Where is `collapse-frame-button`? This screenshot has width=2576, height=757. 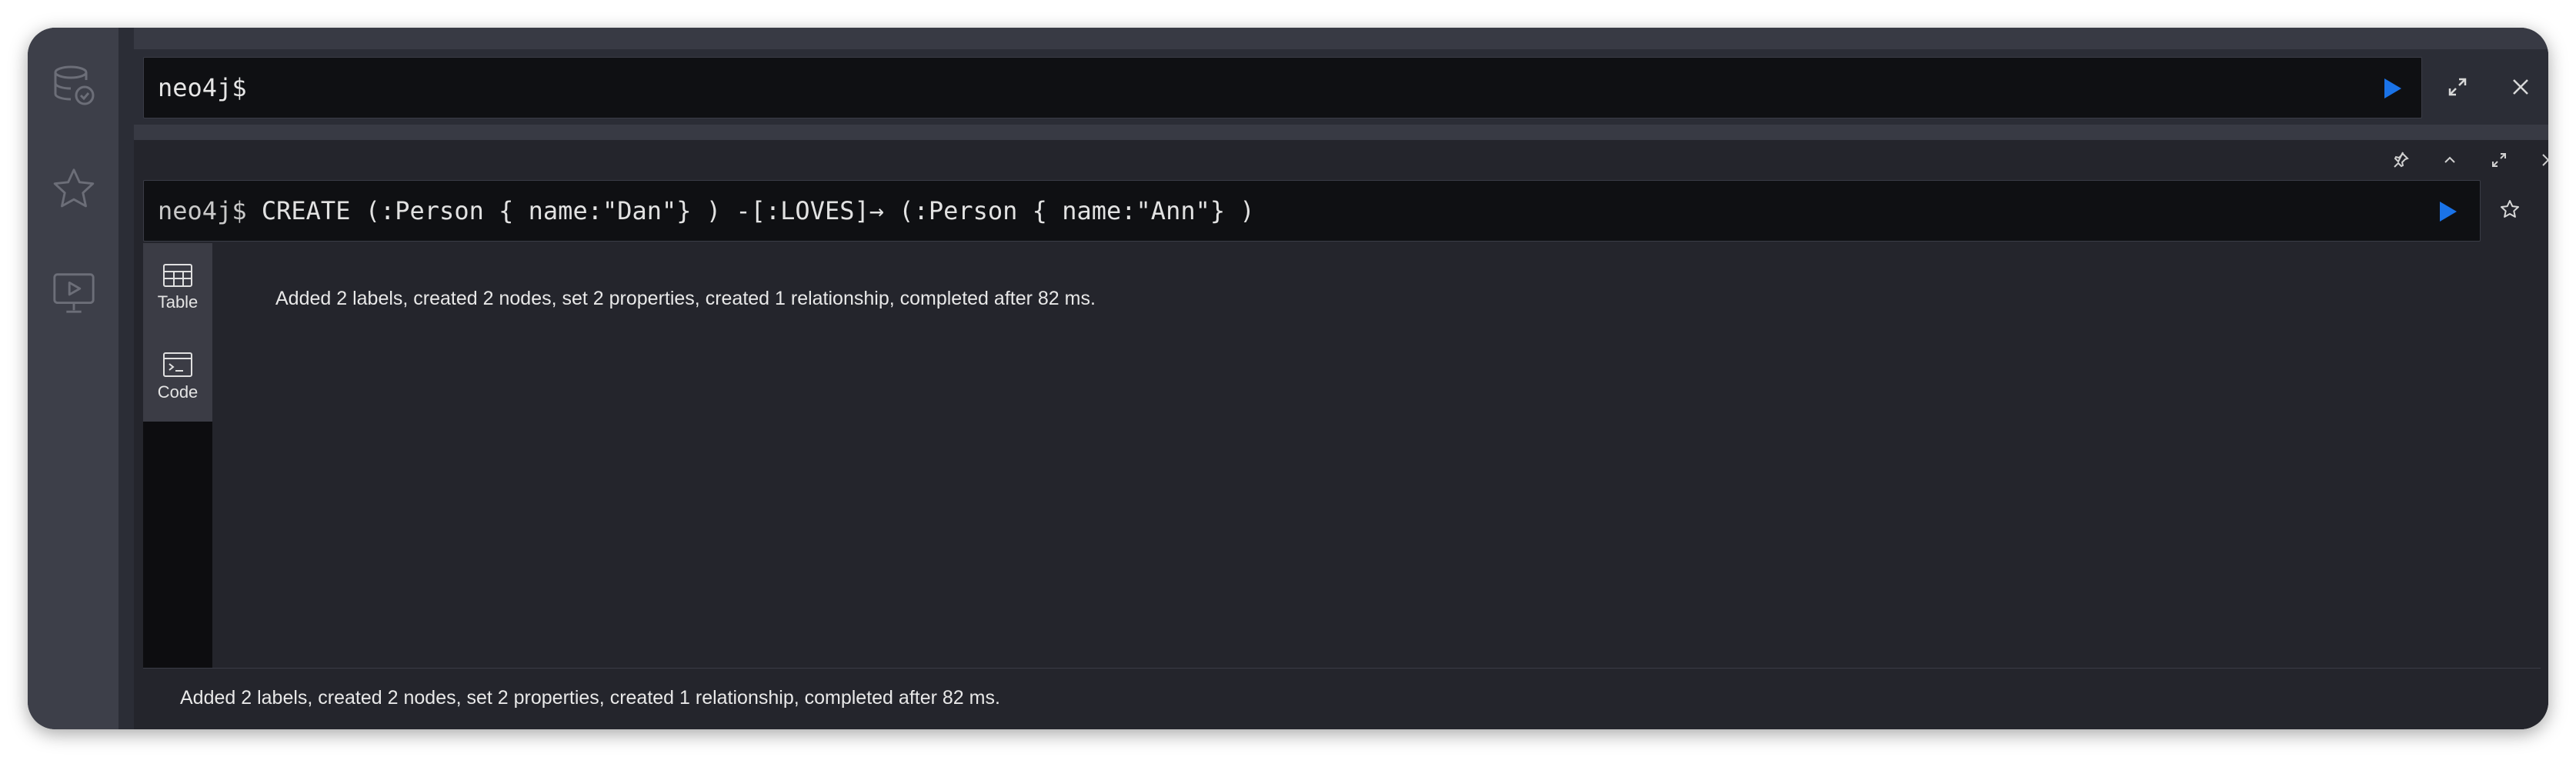 collapse-frame-button is located at coordinates (2449, 160).